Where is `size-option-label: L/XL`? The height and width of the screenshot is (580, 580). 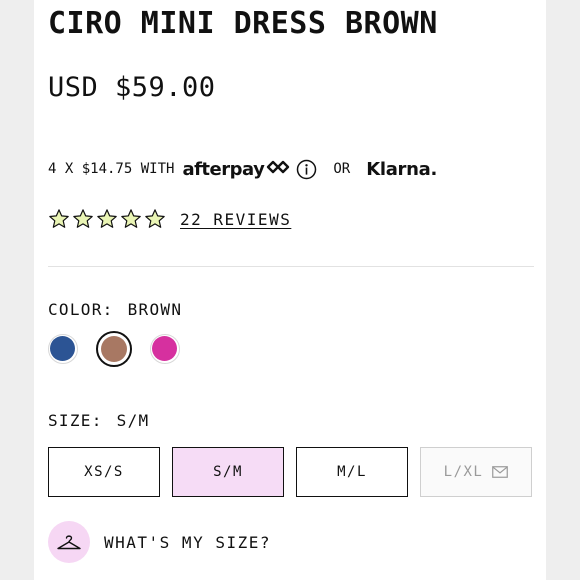
size-option-label: L/XL is located at coordinates (463, 472).